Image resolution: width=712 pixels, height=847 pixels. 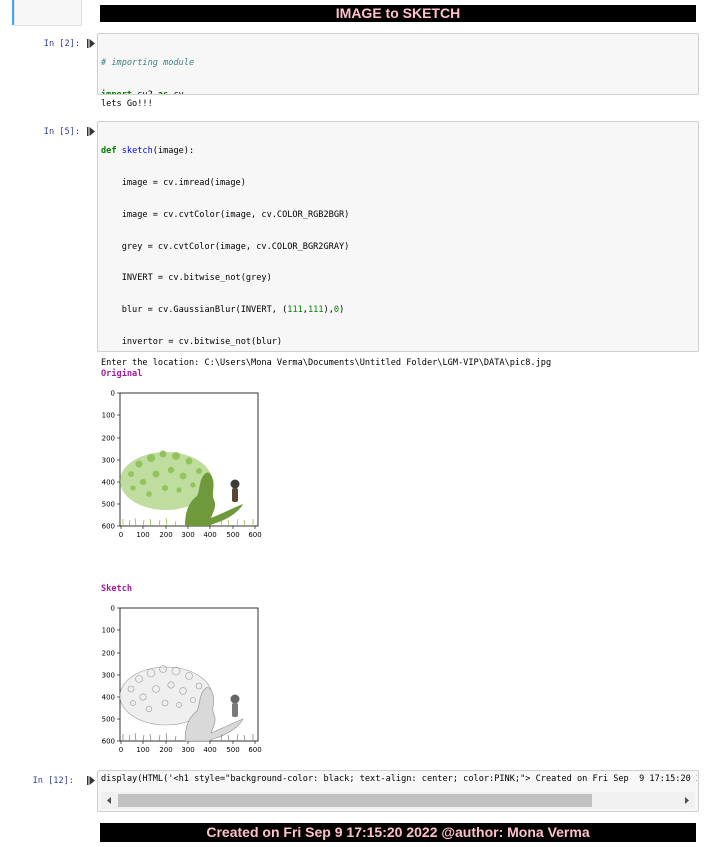 I want to click on code-line: import cv2 as cv, so click(x=142, y=92).